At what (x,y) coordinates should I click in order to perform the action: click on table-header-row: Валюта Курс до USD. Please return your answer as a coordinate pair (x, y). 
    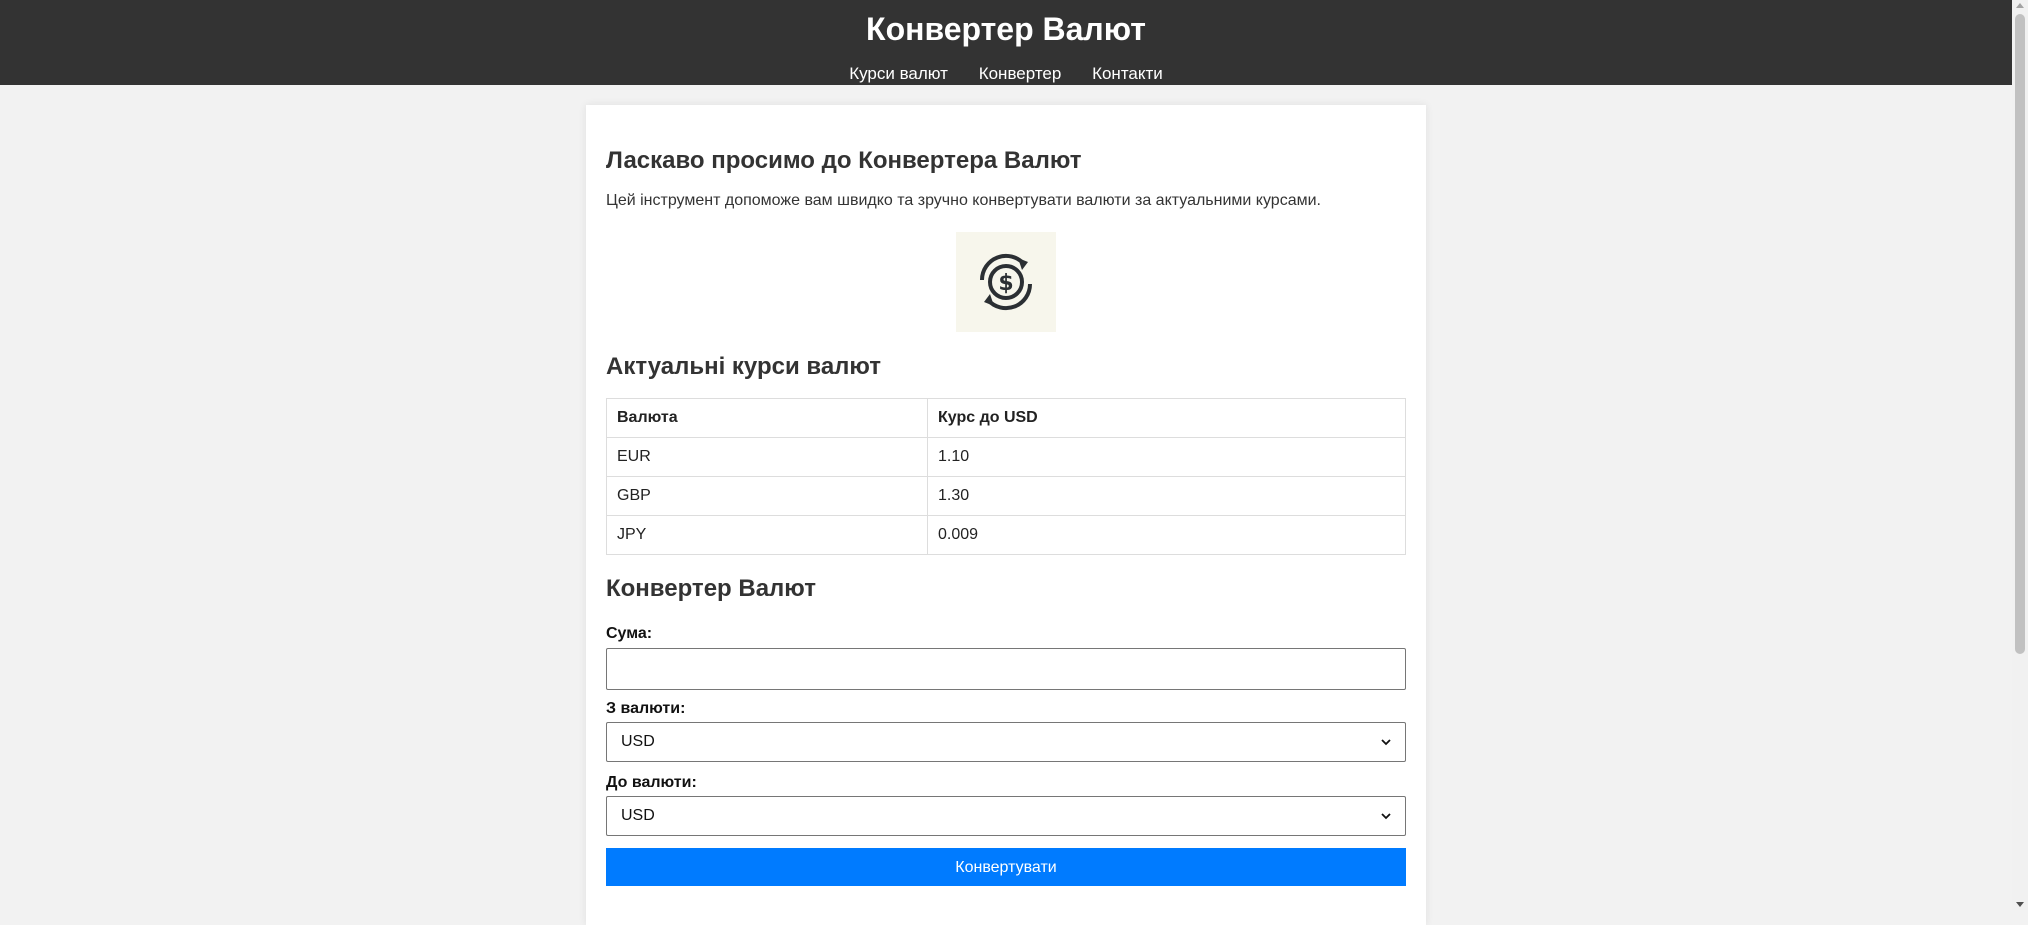
    Looking at the image, I should click on (1006, 418).